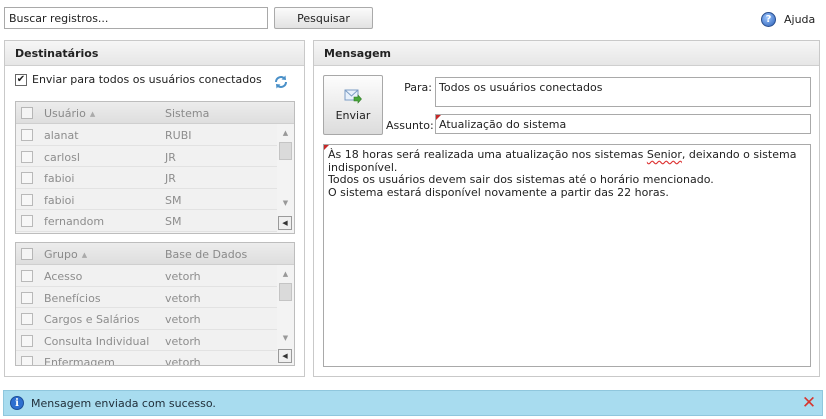 This screenshot has width=826, height=419. I want to click on table-row: Acesso vetorh, so click(147, 276).